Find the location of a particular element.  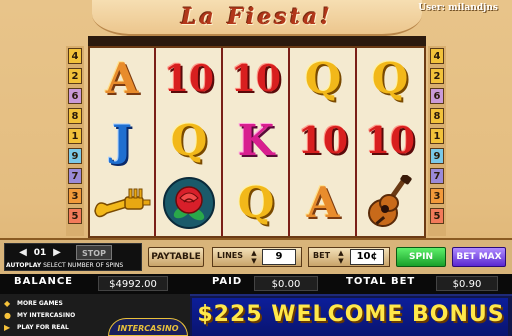

bet-value: 10¢ is located at coordinates (367, 257).